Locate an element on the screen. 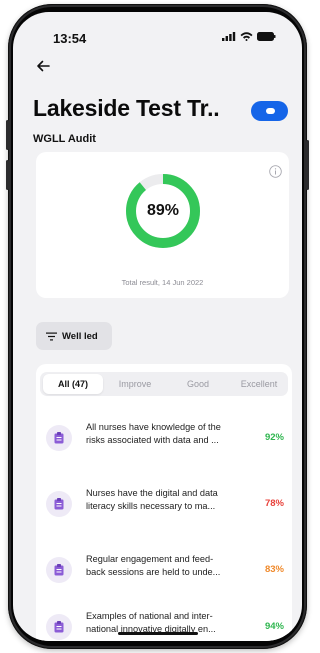 The image size is (320, 653). tab-bar: All (47) Improve Good Excellent is located at coordinates (164, 384).